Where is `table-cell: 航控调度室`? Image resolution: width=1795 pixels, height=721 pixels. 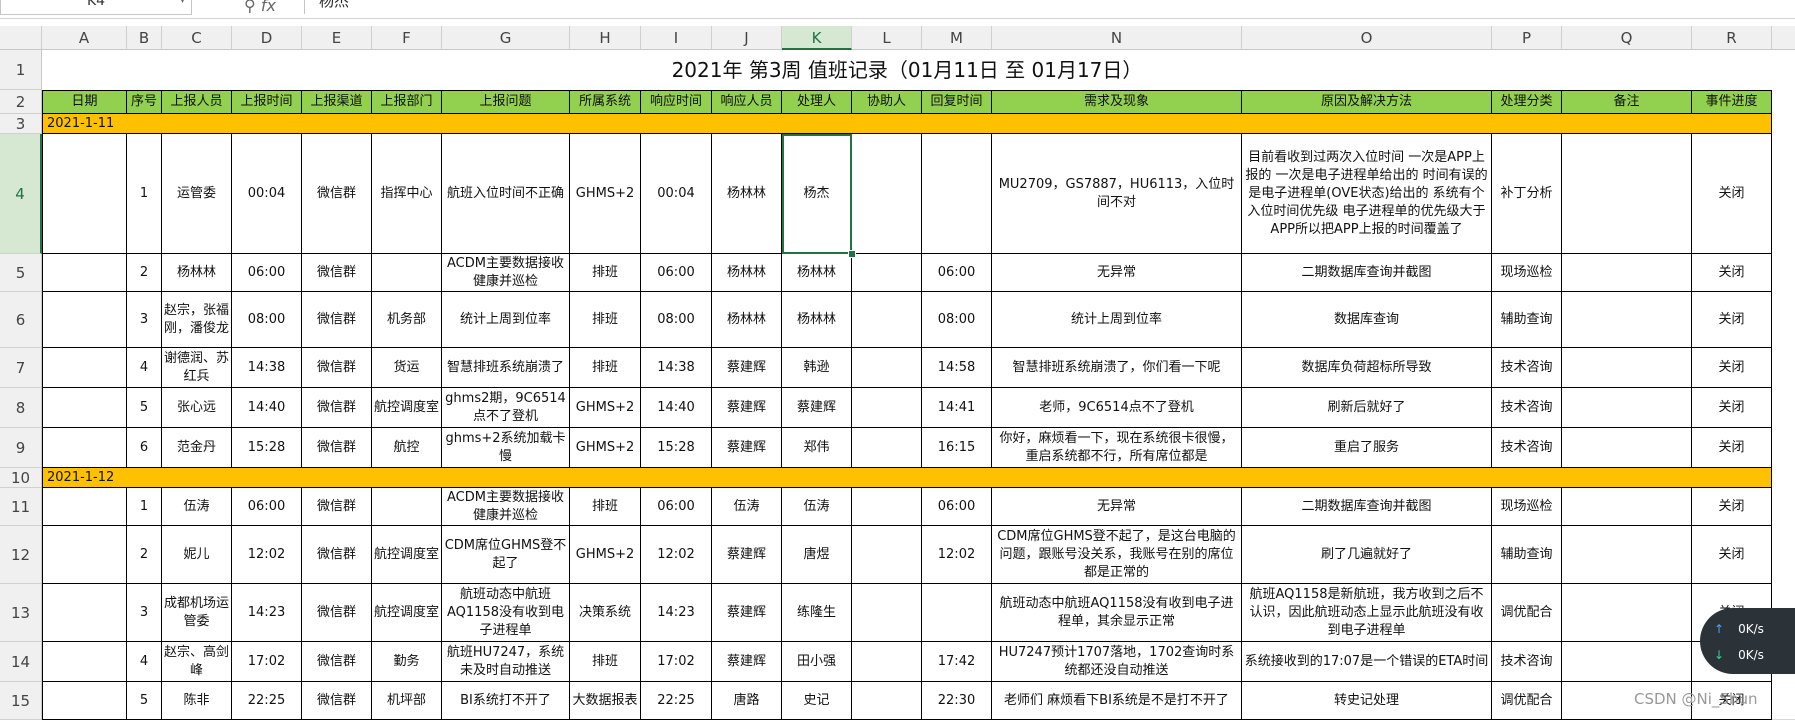
table-cell: 航控调度室 is located at coordinates (407, 613).